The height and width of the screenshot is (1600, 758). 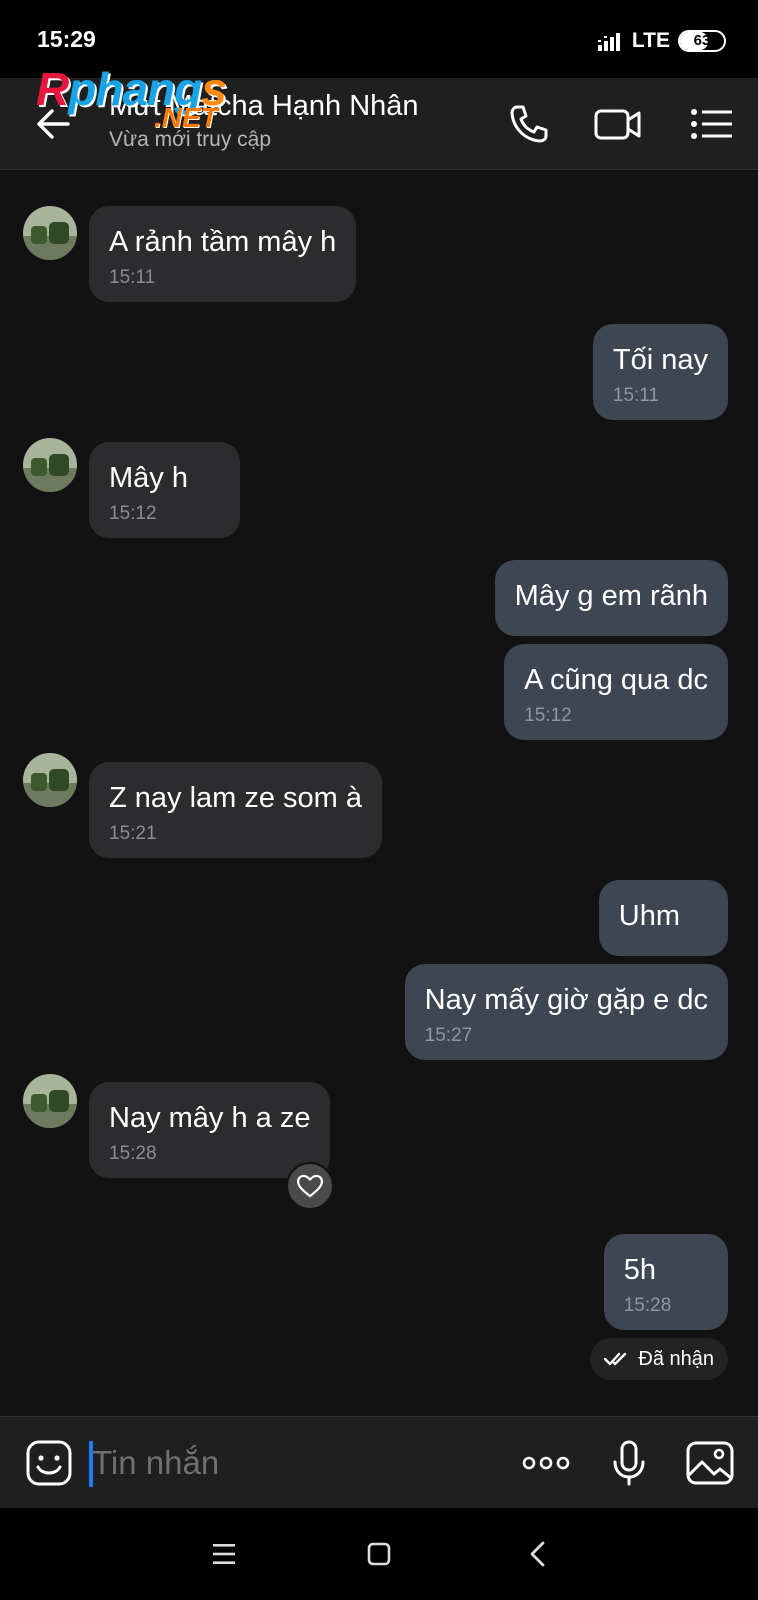 What do you see at coordinates (448, 1035) in the screenshot?
I see `message-time: 15:27` at bounding box center [448, 1035].